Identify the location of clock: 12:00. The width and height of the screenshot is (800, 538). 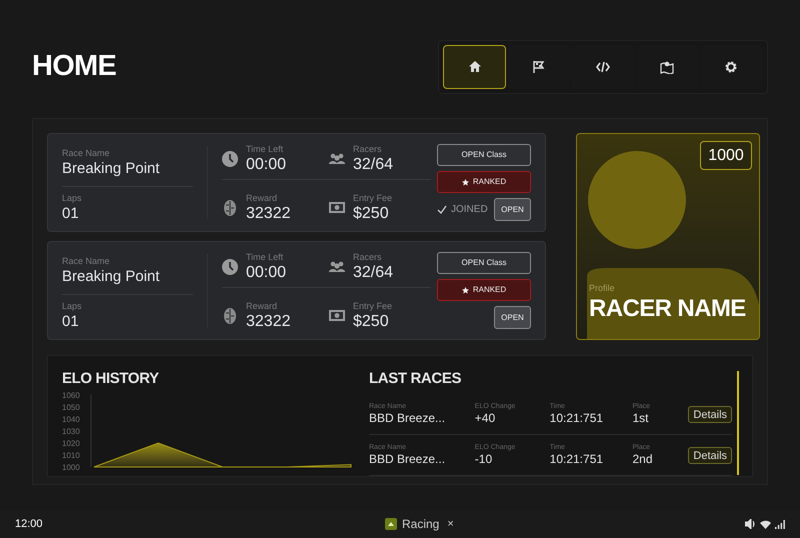
(29, 524).